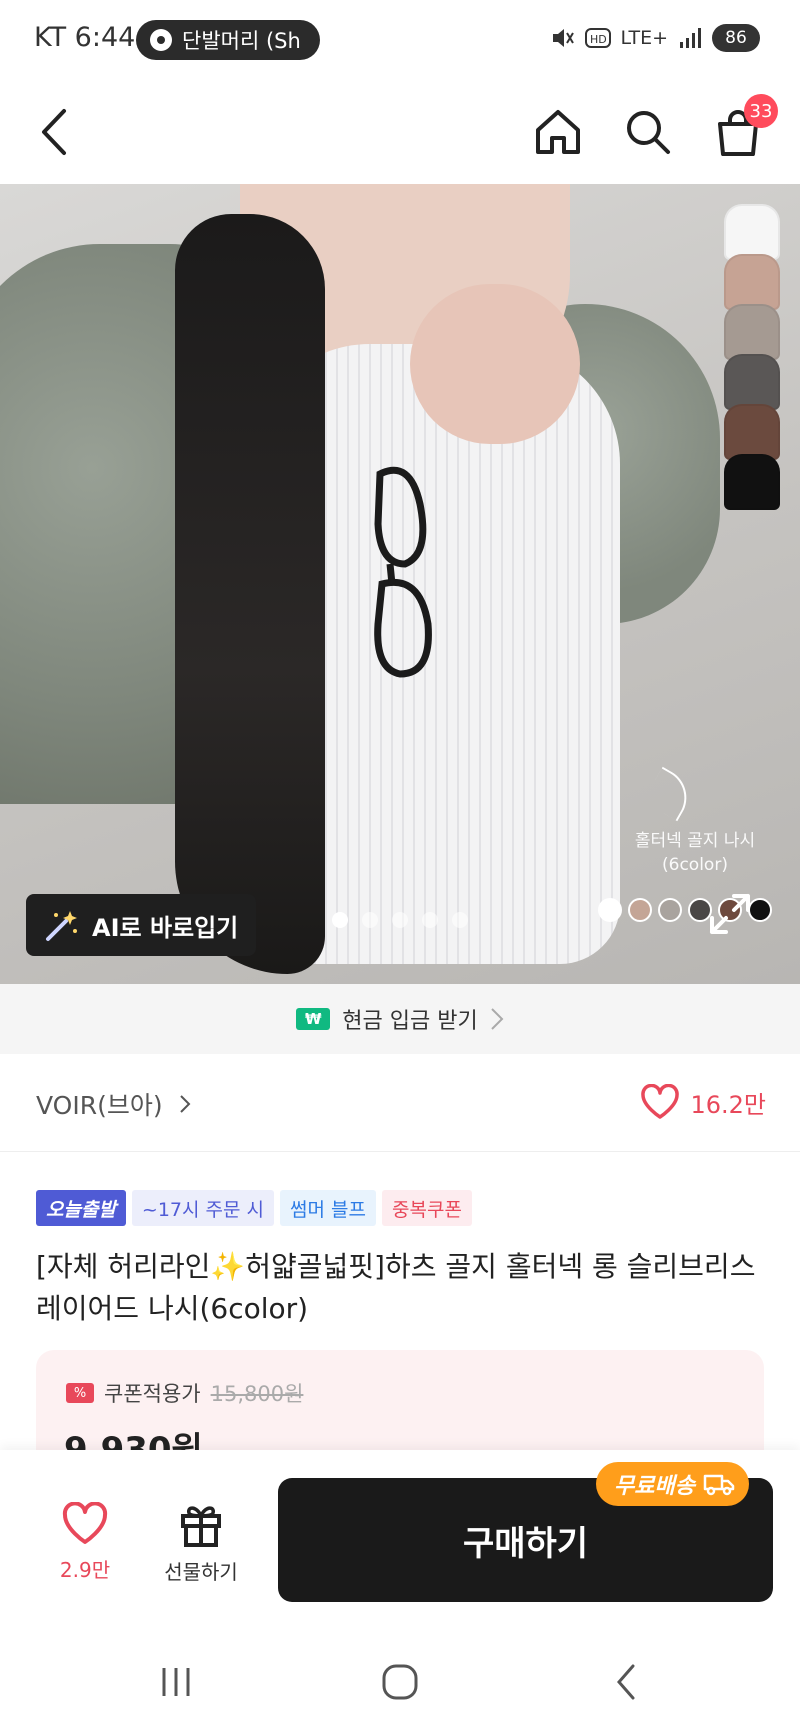 The image size is (800, 1734). What do you see at coordinates (81, 1208) in the screenshot?
I see `product-badge: 오늘출발` at bounding box center [81, 1208].